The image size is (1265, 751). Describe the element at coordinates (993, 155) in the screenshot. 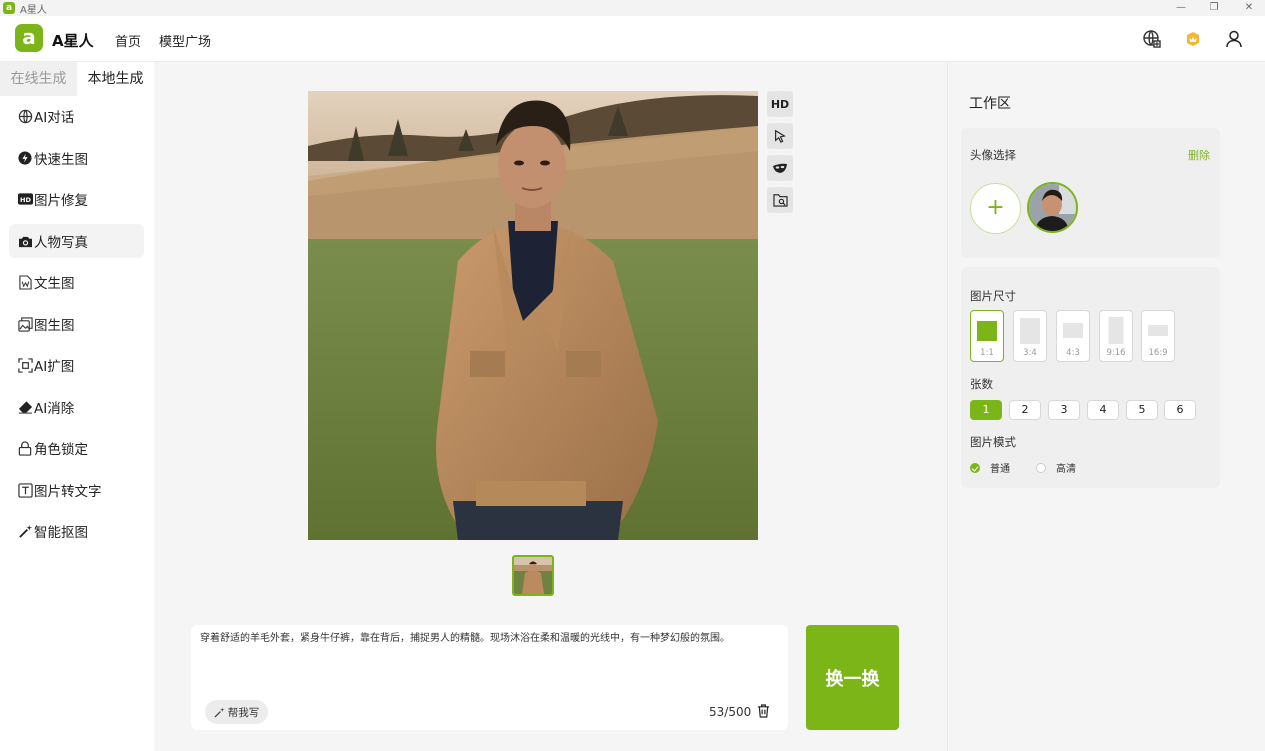

I see `avatar-select-label: 头像选择` at that location.